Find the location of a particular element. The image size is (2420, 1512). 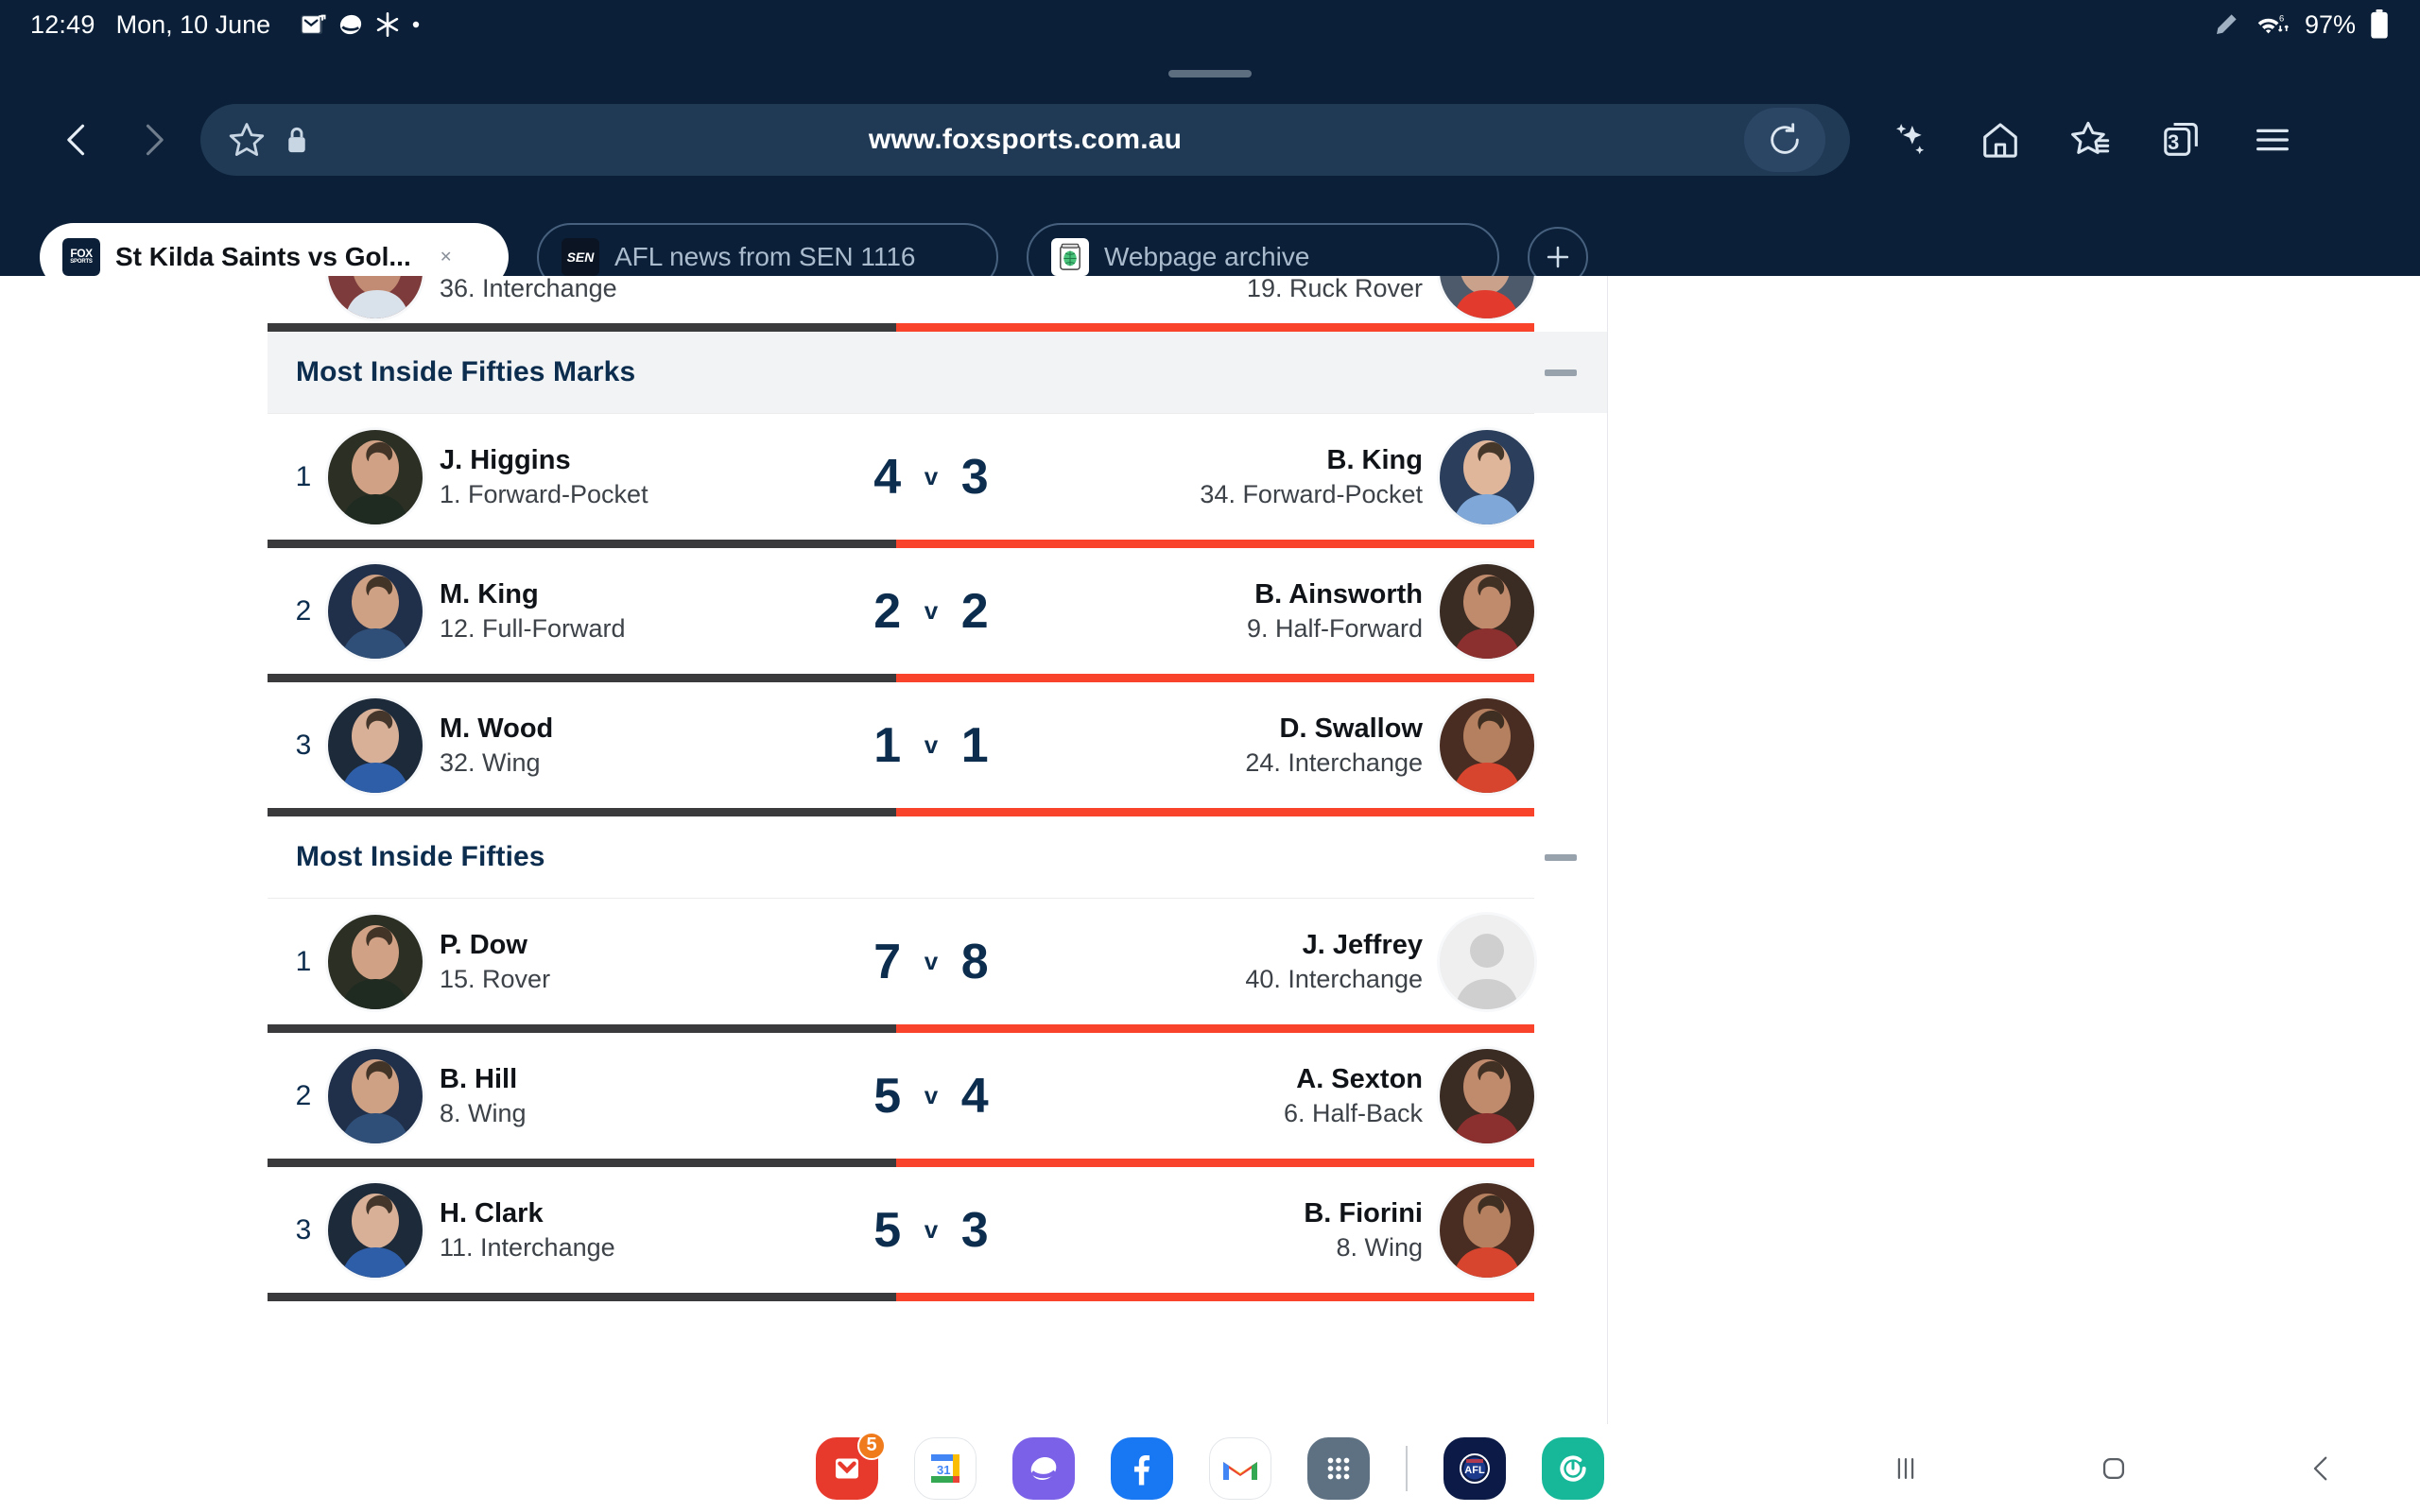

row-rank: 2 is located at coordinates (303, 610).